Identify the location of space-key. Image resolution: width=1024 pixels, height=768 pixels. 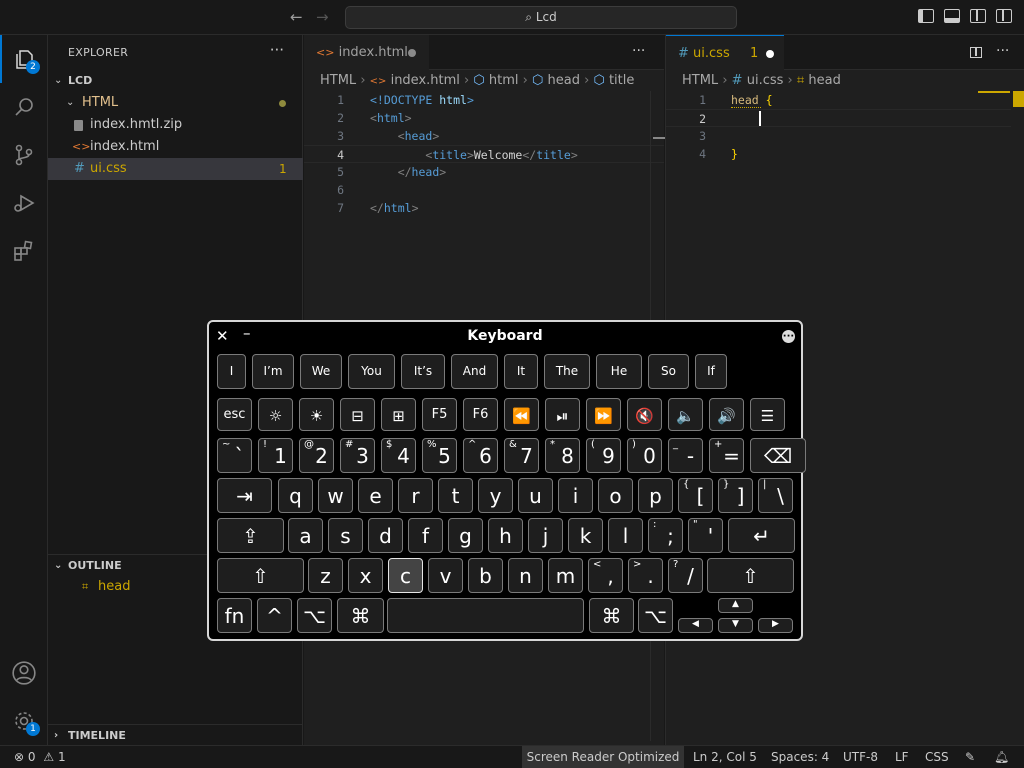
(485, 615).